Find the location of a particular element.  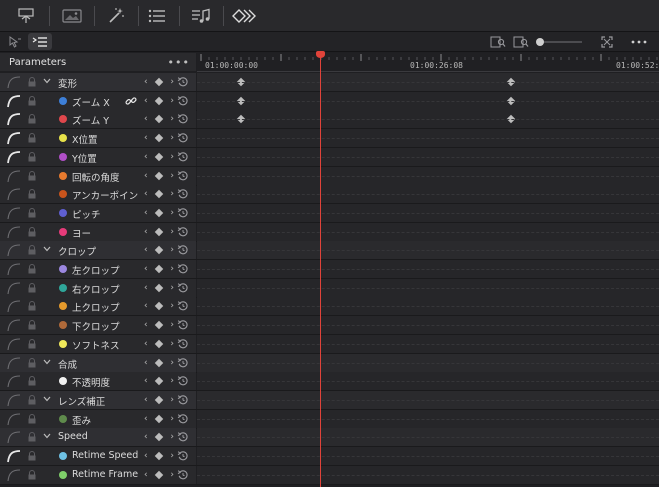

parameter-row: ピッチ ‹ › is located at coordinates (329, 212).